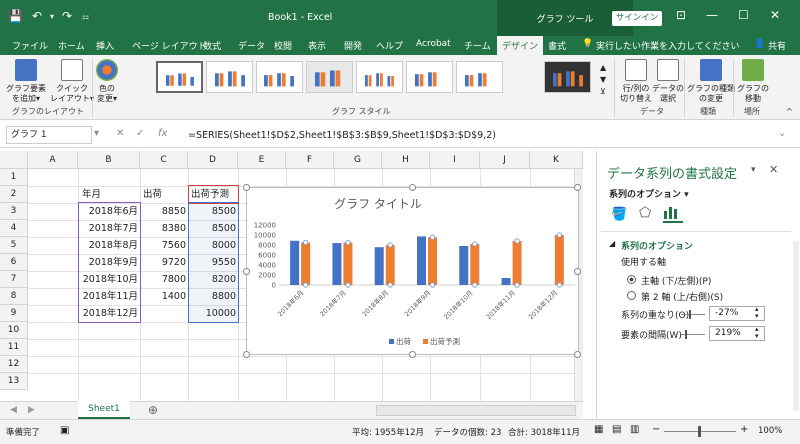 This screenshot has height=444, width=800. Describe the element at coordinates (14, 177) in the screenshot. I see `row-header: 1` at that location.